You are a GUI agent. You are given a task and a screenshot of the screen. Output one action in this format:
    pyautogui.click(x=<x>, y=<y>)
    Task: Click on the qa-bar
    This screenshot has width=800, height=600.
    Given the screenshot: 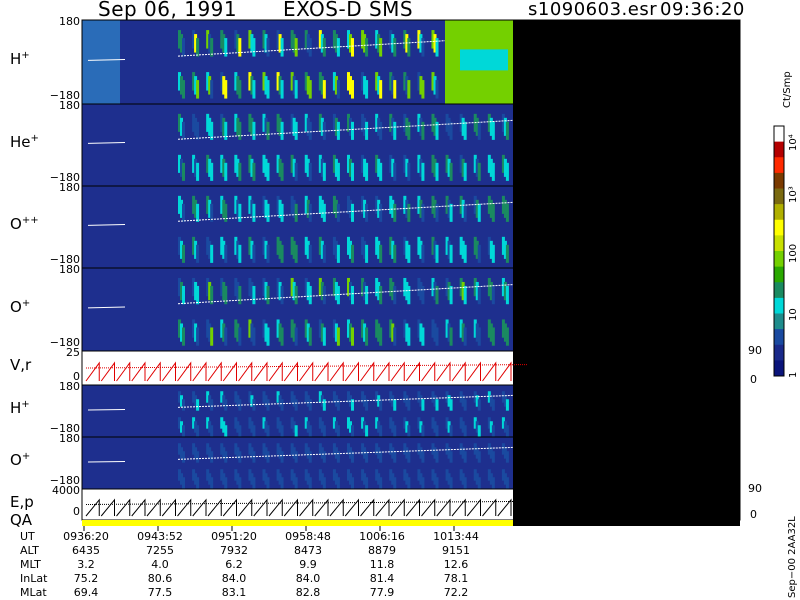 What is the action you would take?
    pyautogui.click(x=297, y=523)
    